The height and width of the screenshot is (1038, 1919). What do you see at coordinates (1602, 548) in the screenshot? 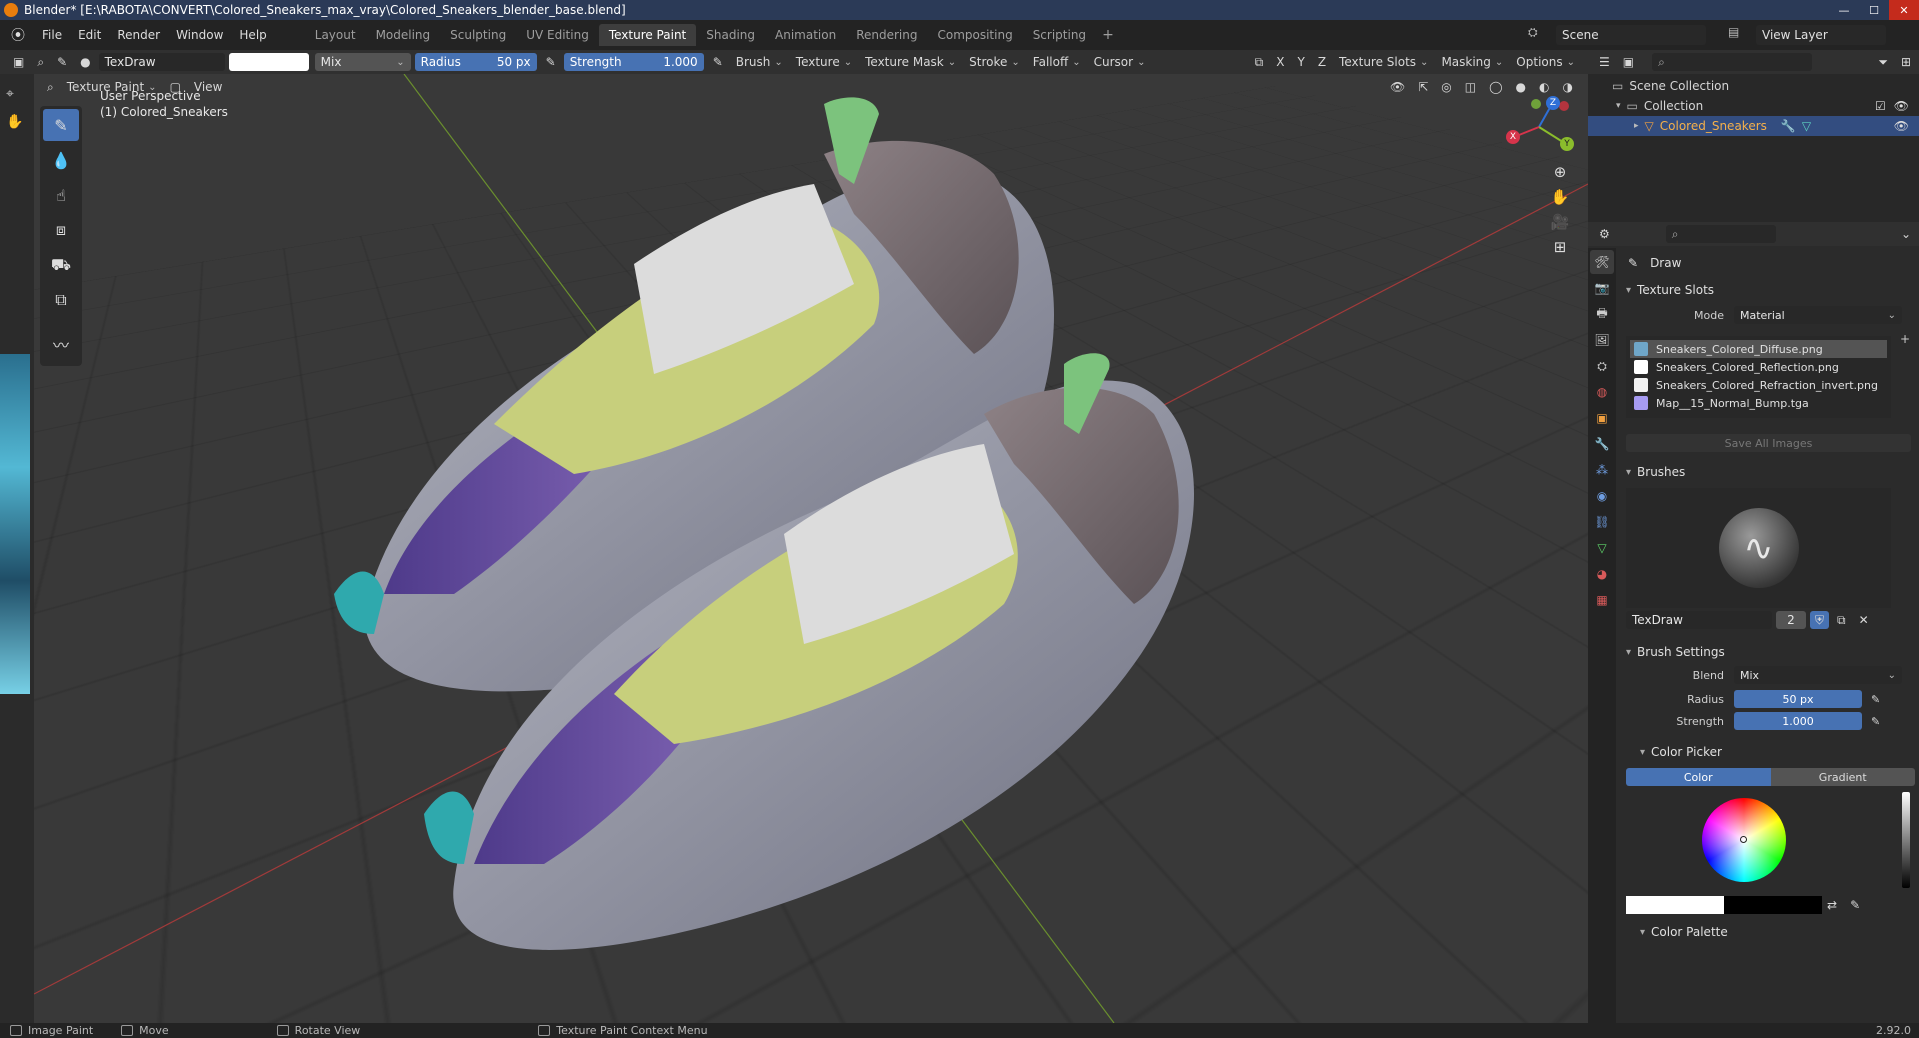
I see `tab-data-icon: ▽` at bounding box center [1602, 548].